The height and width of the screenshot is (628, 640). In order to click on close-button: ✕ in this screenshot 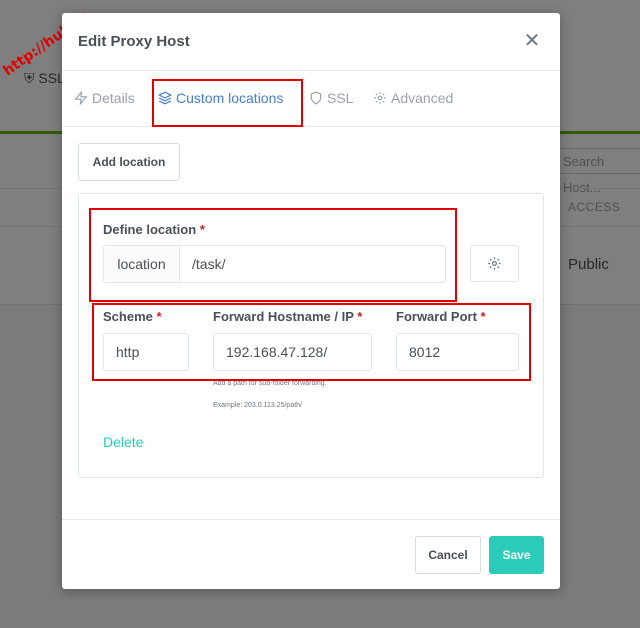, I will do `click(532, 41)`.